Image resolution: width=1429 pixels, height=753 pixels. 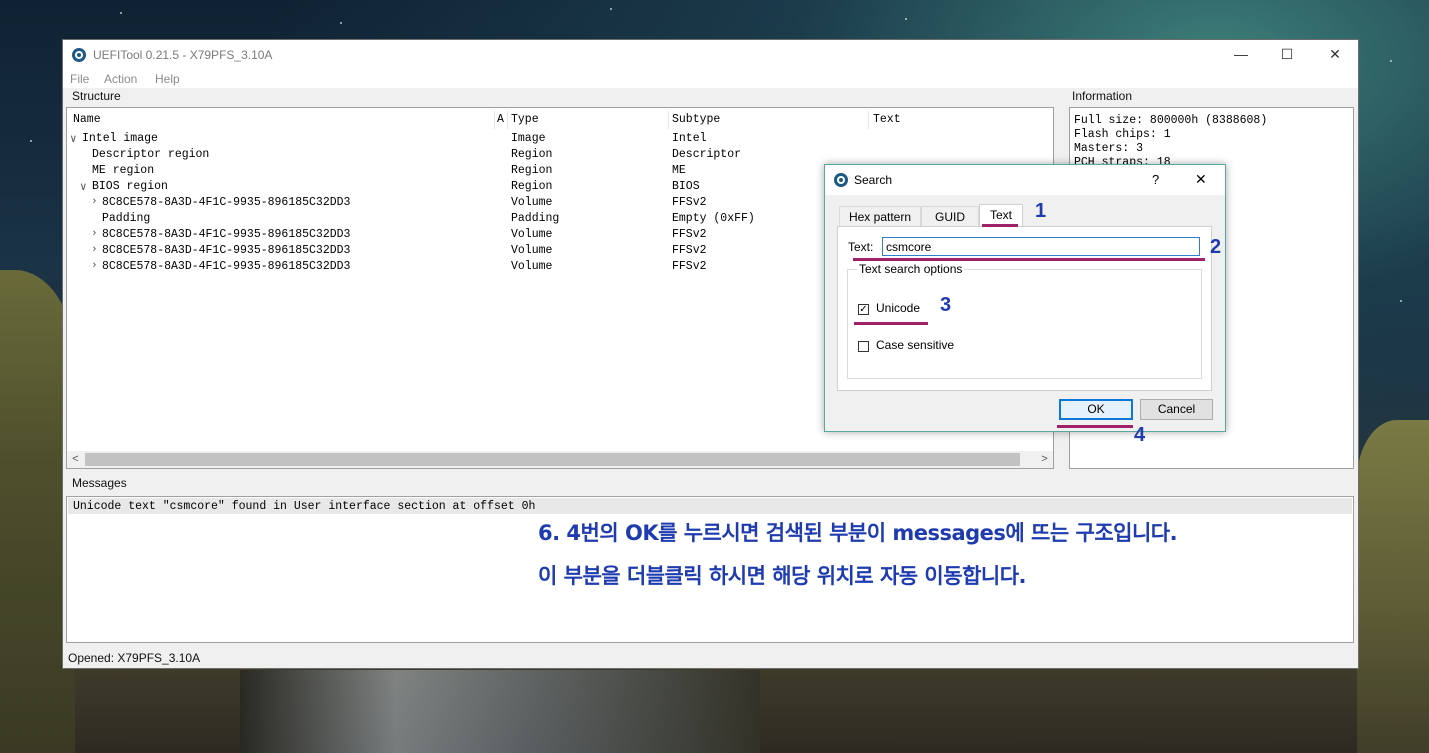 I want to click on scroll-right-icon: >, so click(x=1044, y=459).